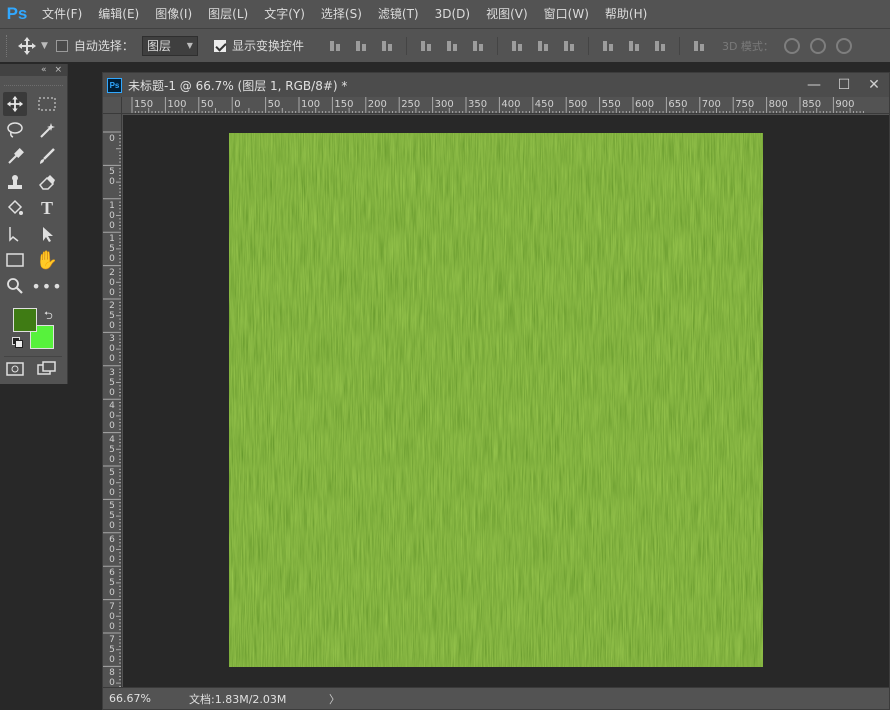 Image resolution: width=890 pixels, height=710 pixels. I want to click on auto-select-checkbox, so click(61, 45).